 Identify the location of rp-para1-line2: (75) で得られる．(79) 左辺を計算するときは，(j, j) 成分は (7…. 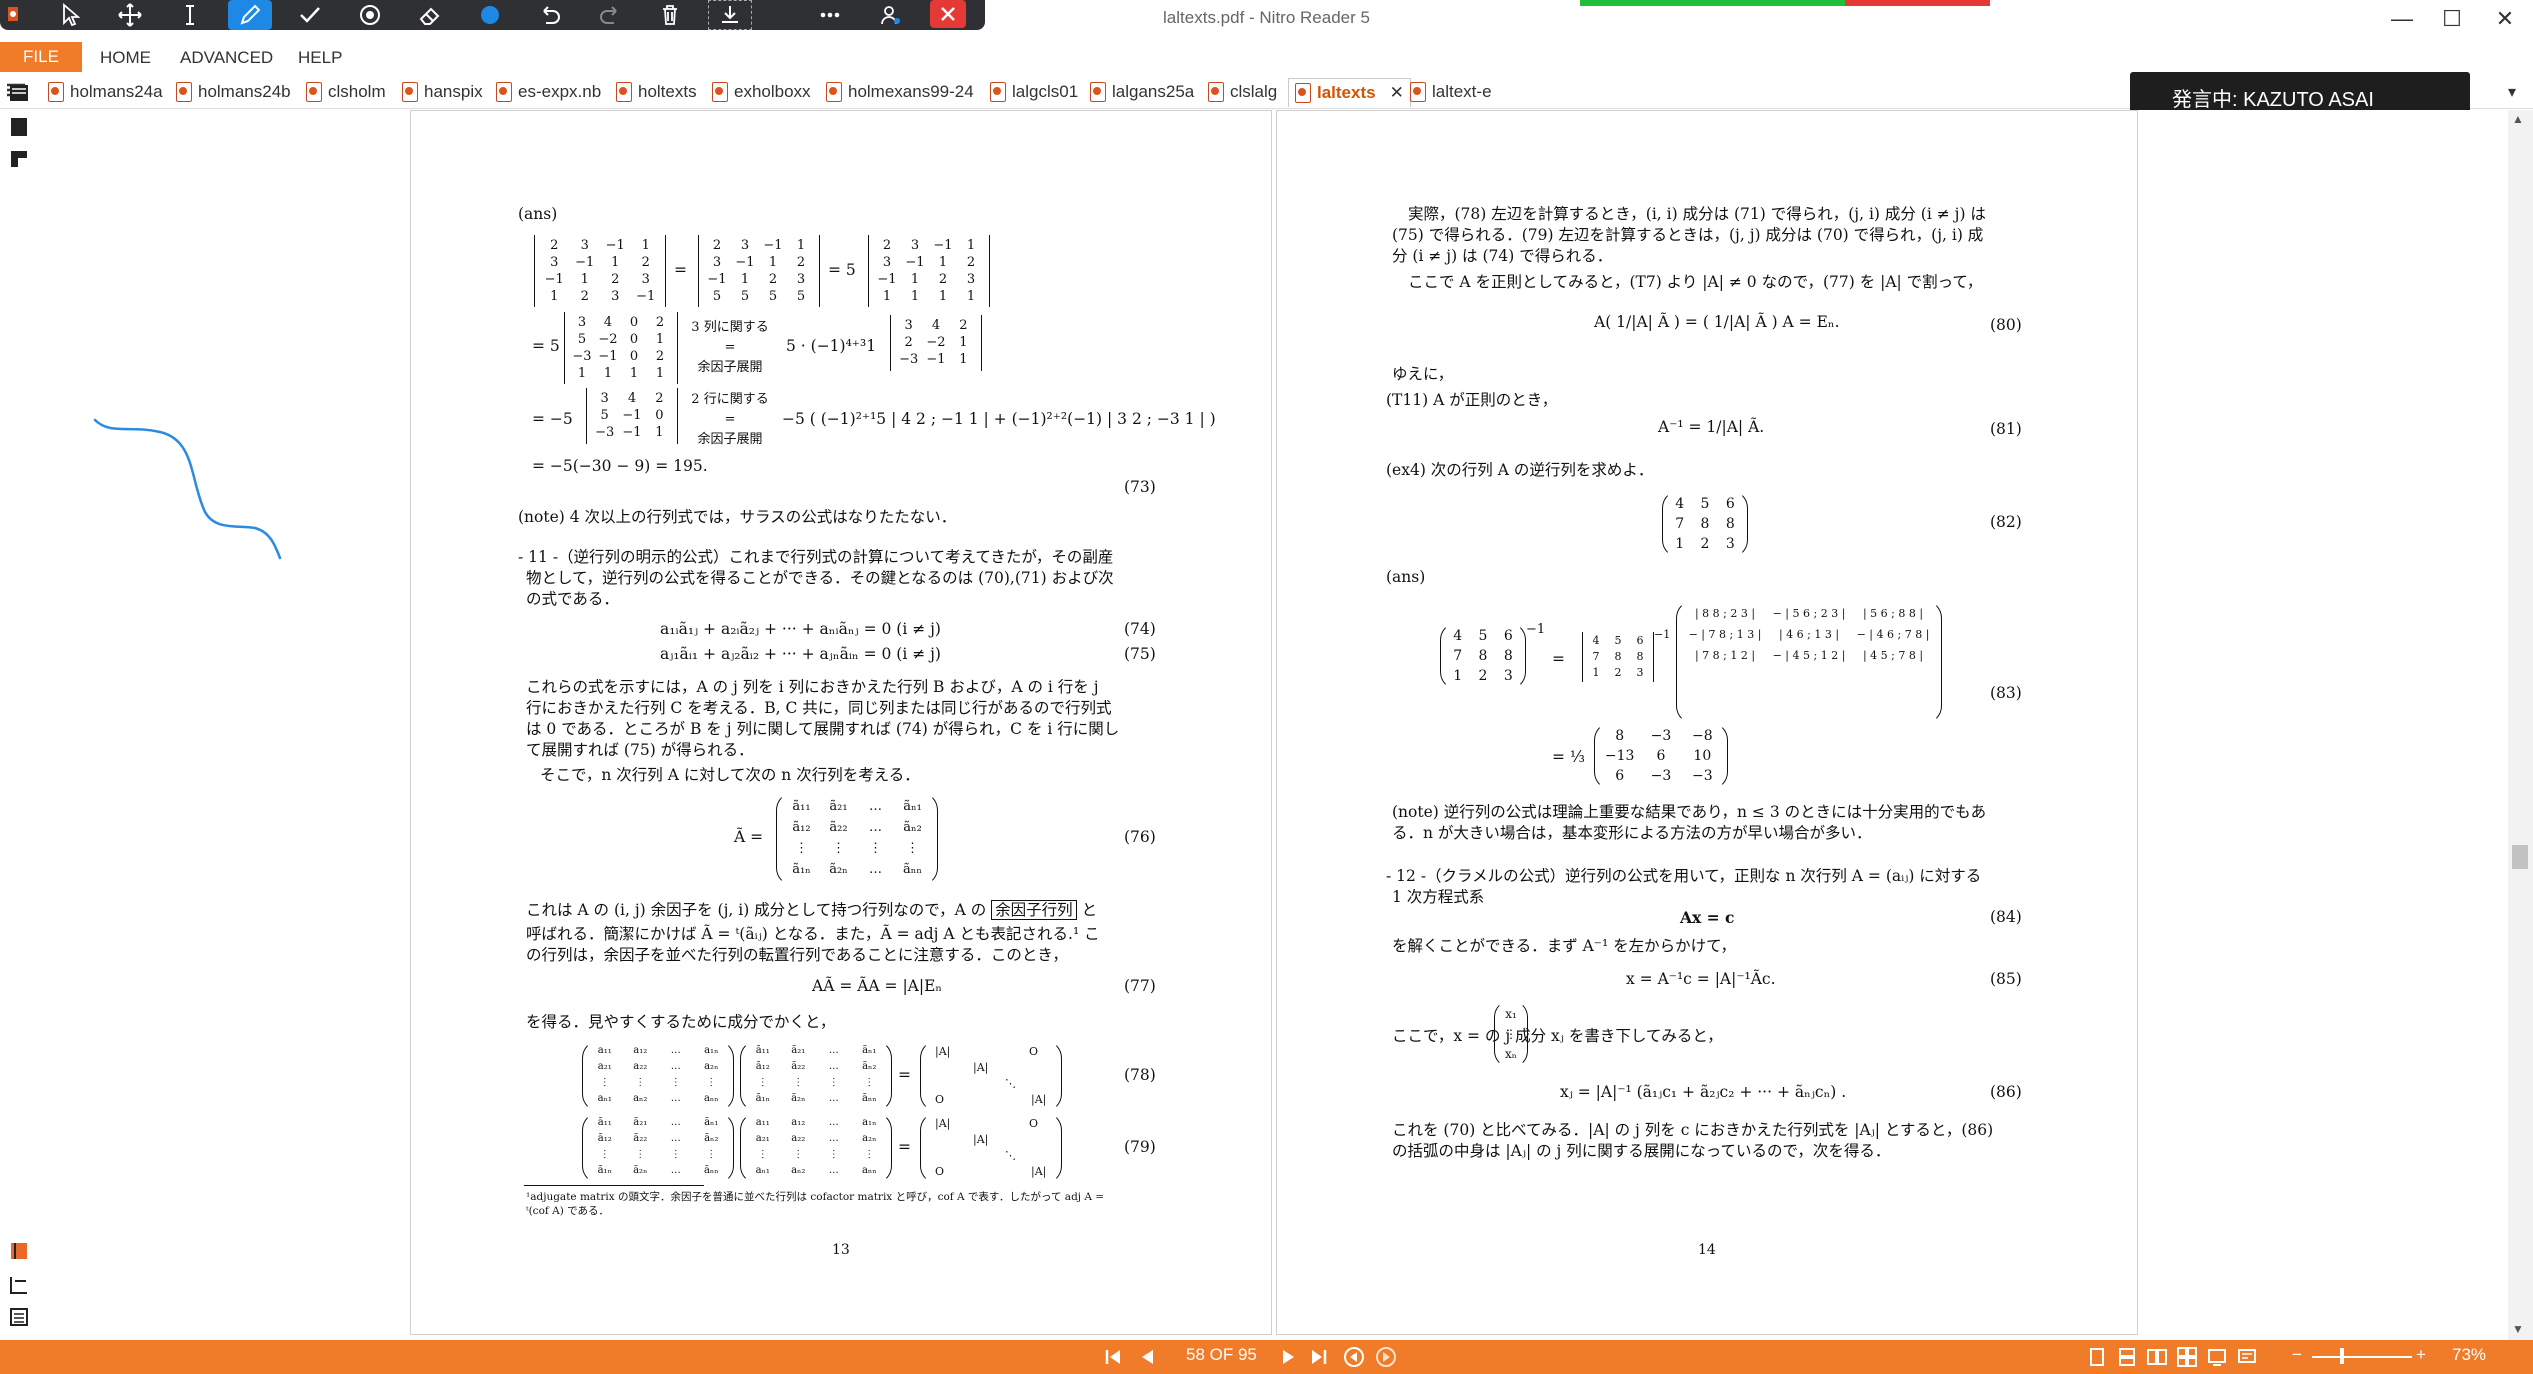
(1688, 235).